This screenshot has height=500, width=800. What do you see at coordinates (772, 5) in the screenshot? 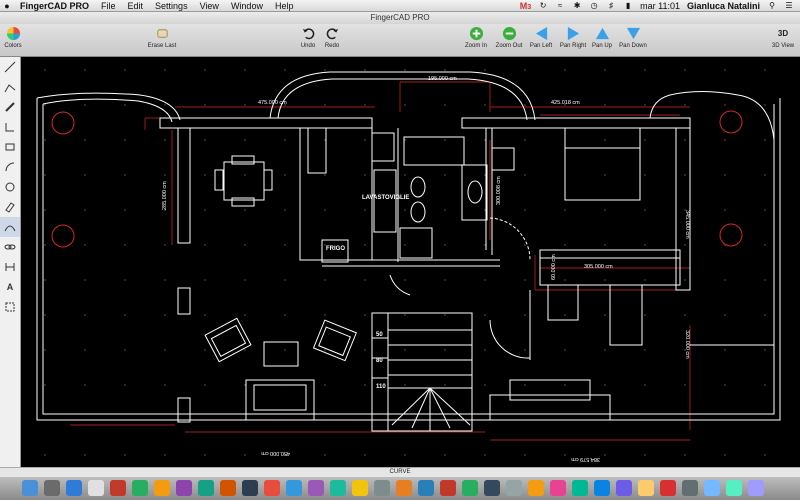
I see `spotlight-icon: ⚲` at bounding box center [772, 5].